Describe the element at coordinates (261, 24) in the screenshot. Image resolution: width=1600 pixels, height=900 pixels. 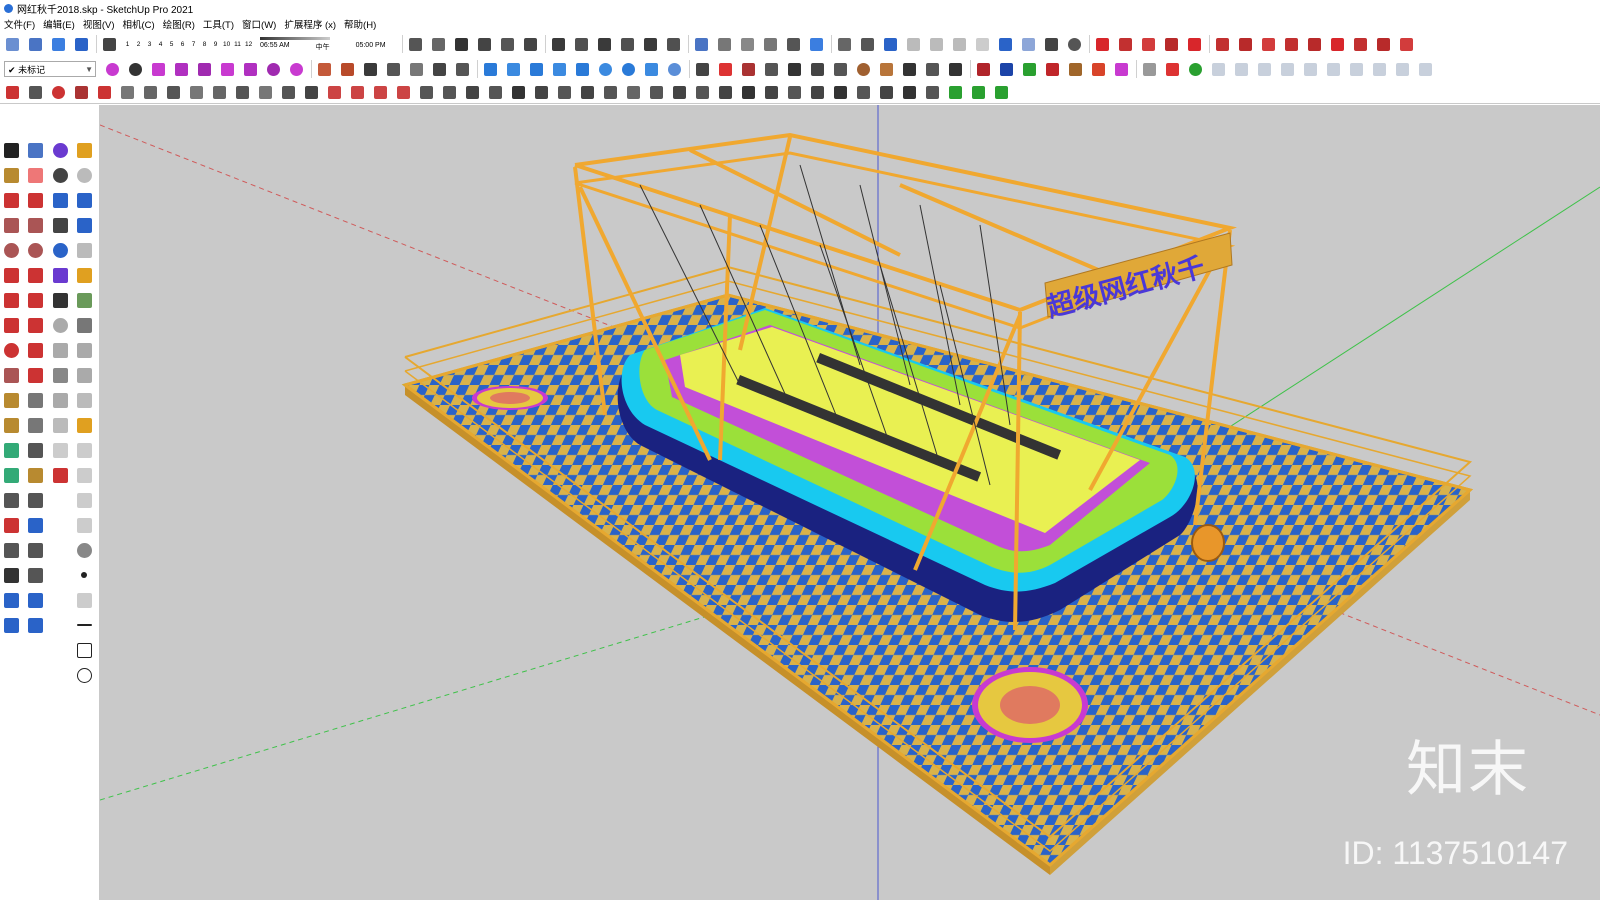
I see `menu-window: 窗口(W)` at that location.